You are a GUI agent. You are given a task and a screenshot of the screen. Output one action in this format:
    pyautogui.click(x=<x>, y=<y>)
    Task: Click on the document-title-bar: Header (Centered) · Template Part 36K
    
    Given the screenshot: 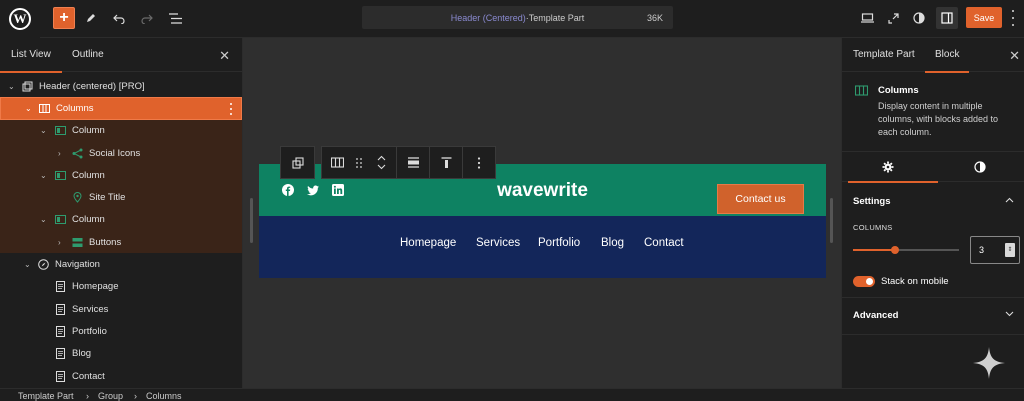 What is the action you would take?
    pyautogui.click(x=517, y=17)
    